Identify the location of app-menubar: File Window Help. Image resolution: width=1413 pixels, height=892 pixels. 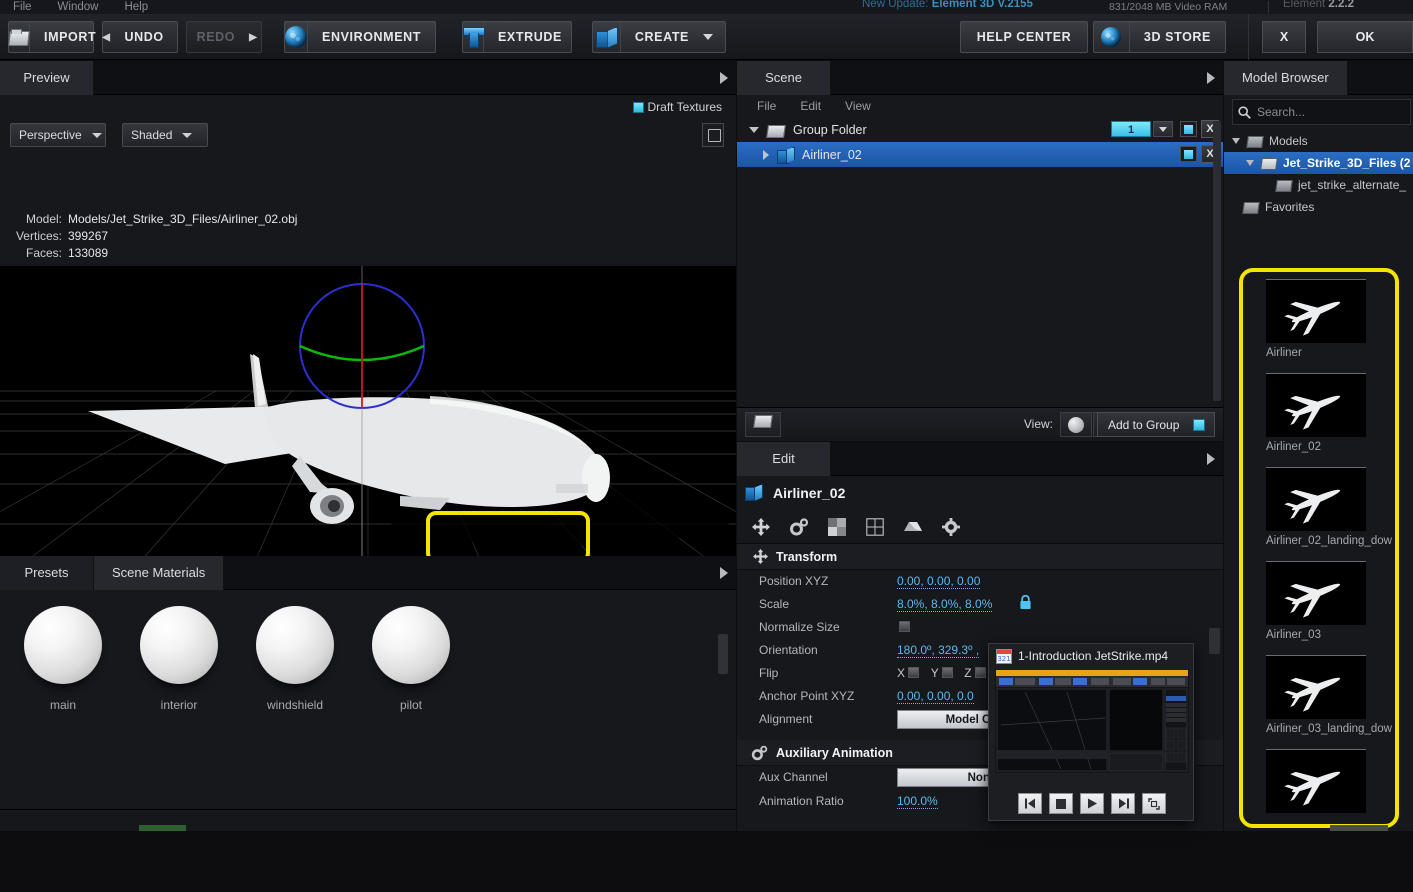
(80, 7).